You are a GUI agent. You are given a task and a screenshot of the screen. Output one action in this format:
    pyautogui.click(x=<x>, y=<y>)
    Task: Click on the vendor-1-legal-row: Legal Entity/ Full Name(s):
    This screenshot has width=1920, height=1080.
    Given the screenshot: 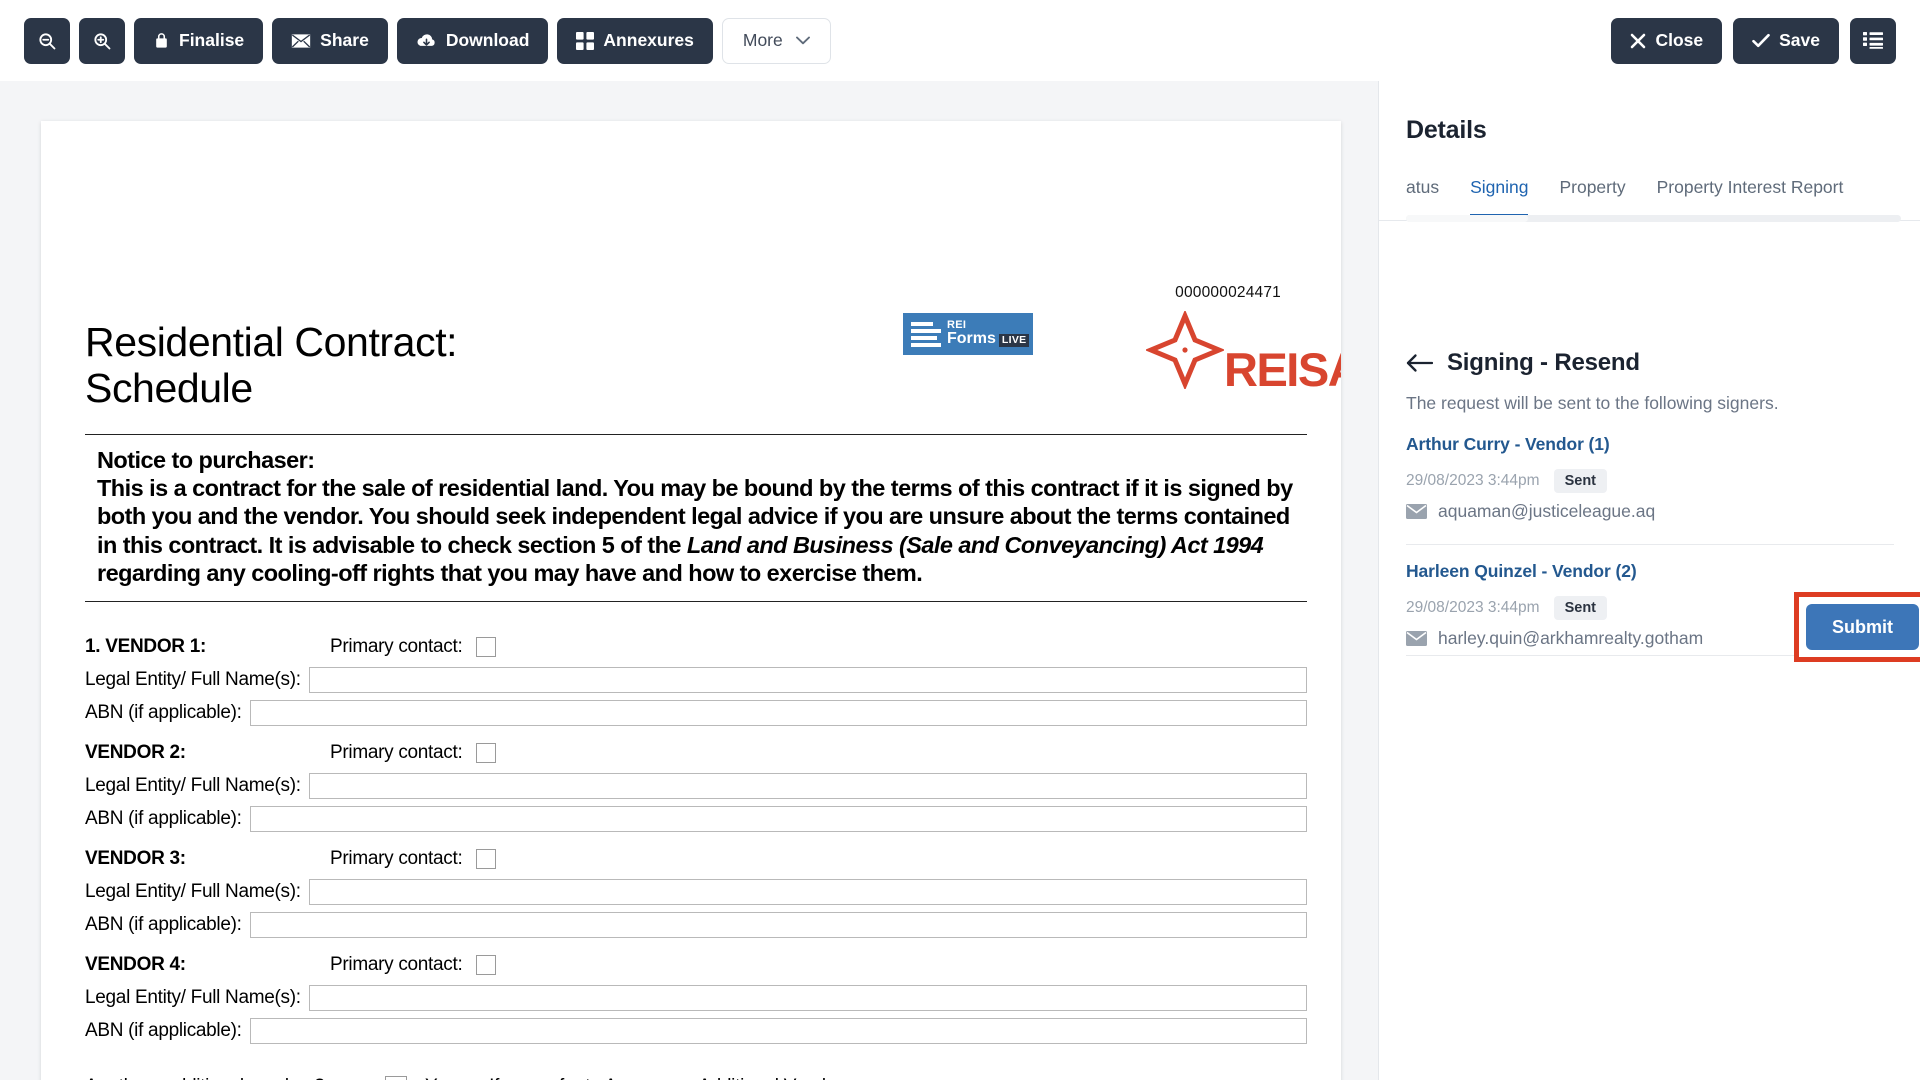 What is the action you would take?
    pyautogui.click(x=696, y=679)
    